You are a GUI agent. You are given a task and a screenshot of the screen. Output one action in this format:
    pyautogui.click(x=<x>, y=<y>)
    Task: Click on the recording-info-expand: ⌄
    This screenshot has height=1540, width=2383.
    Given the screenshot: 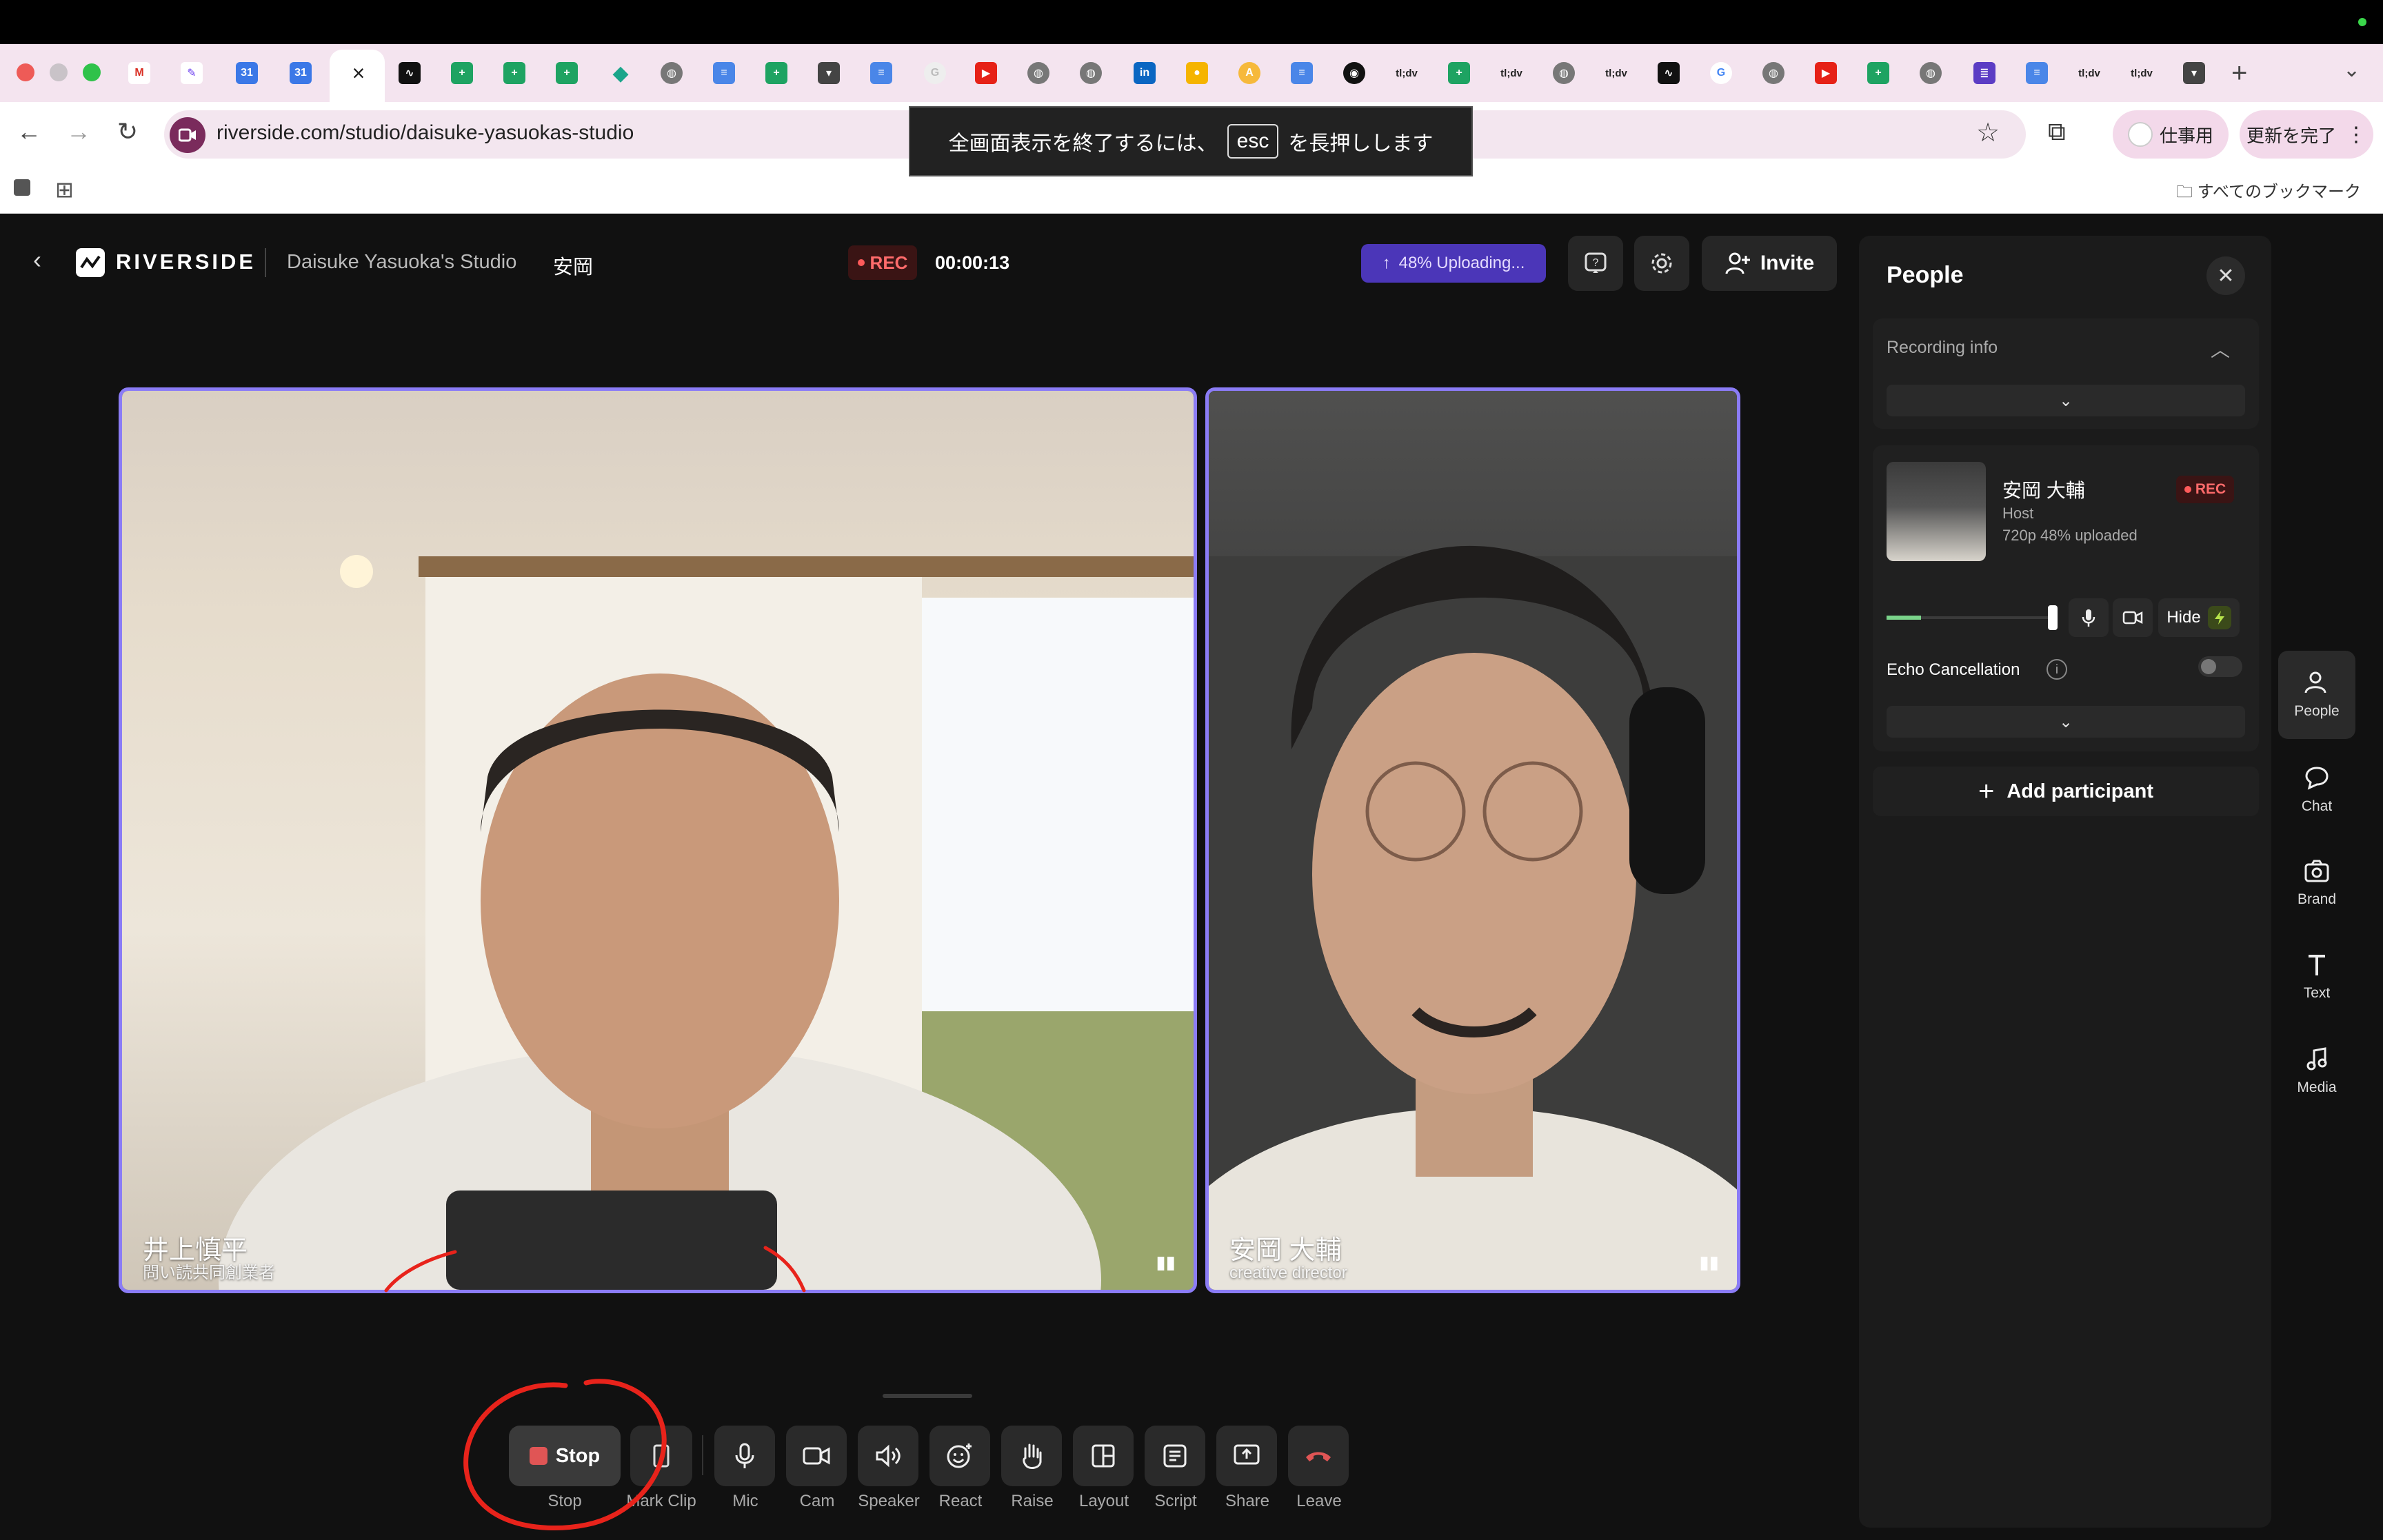 What is the action you would take?
    pyautogui.click(x=2066, y=401)
    